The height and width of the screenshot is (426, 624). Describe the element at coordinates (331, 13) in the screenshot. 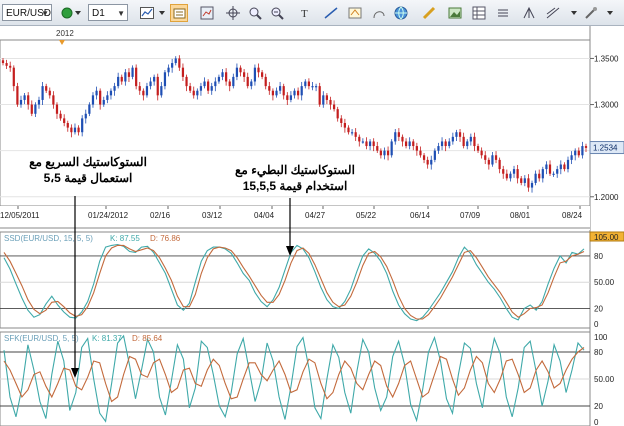

I see `trendline-icon` at that location.